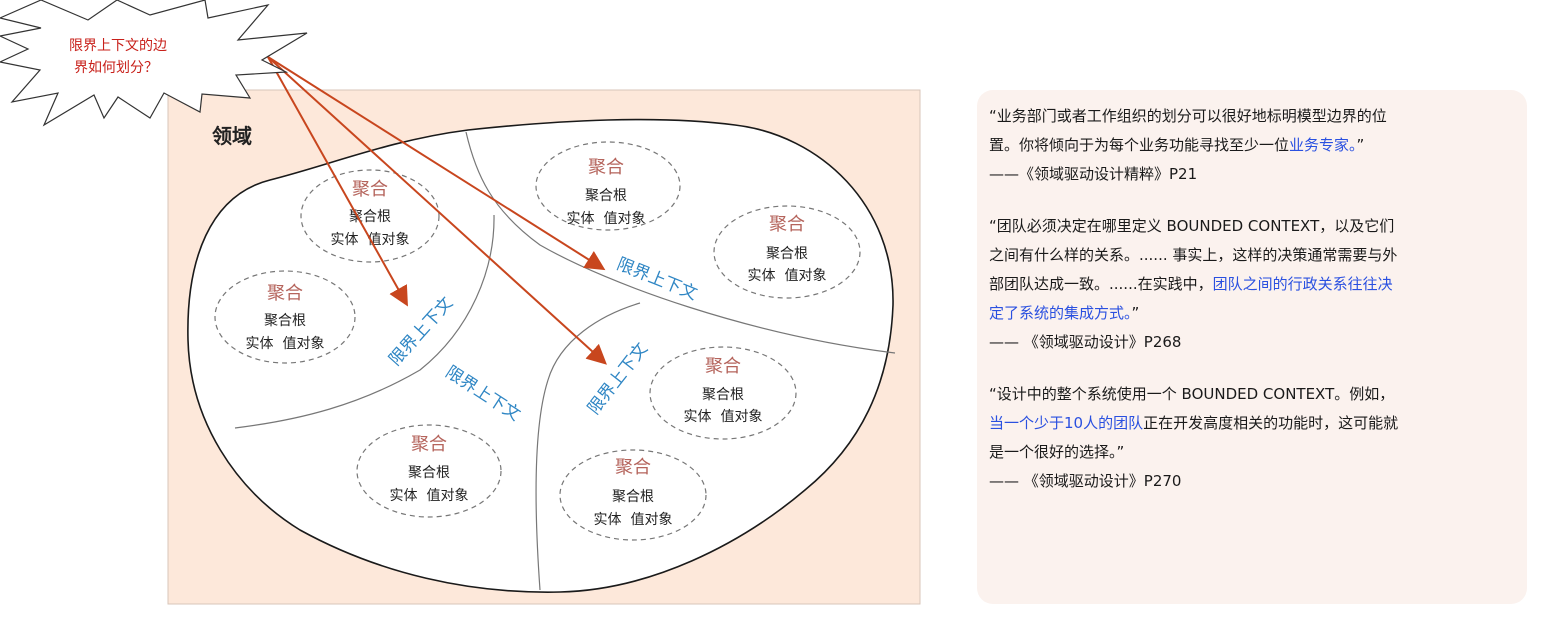  I want to click on quote-line: 定了系统的集成方式。”, so click(1249, 313).